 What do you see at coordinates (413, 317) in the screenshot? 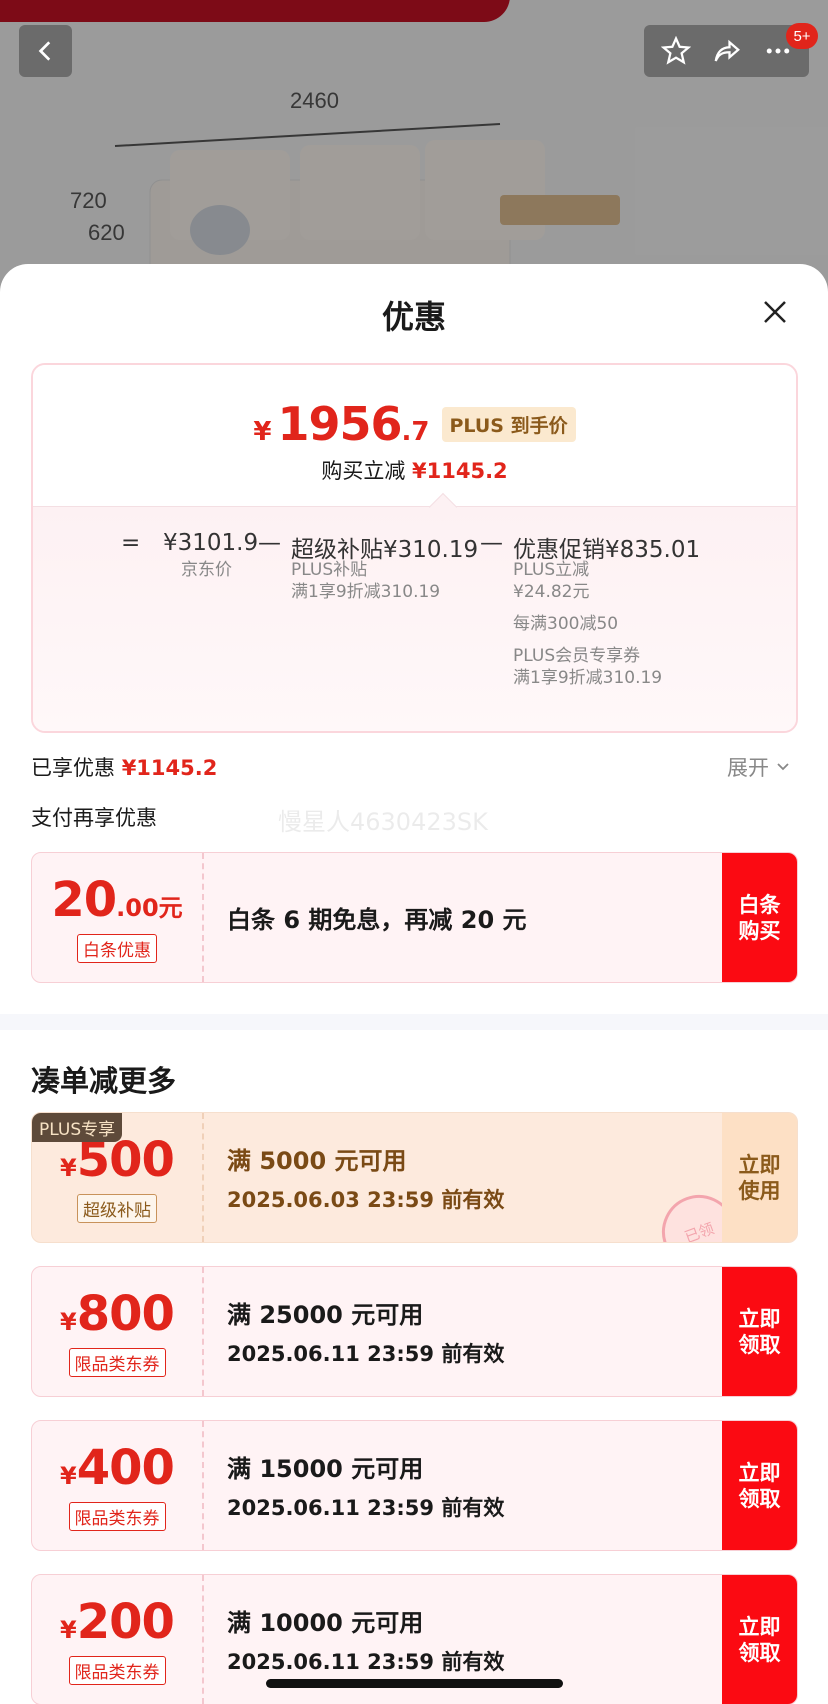
I see `sheet-title: 优惠` at bounding box center [413, 317].